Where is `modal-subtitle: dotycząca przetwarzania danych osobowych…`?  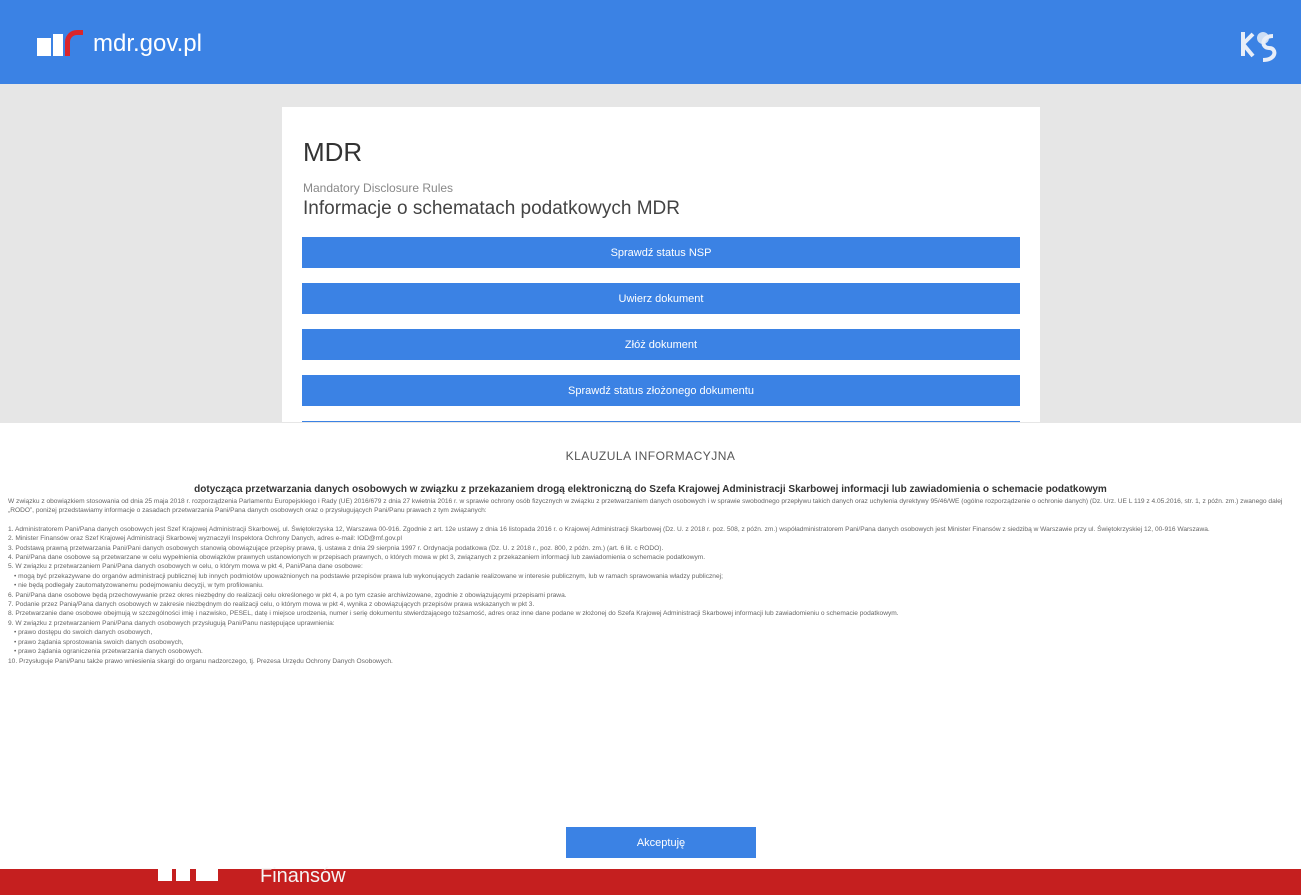
modal-subtitle: dotycząca przetwarzania danych osobowych… is located at coordinates (650, 489).